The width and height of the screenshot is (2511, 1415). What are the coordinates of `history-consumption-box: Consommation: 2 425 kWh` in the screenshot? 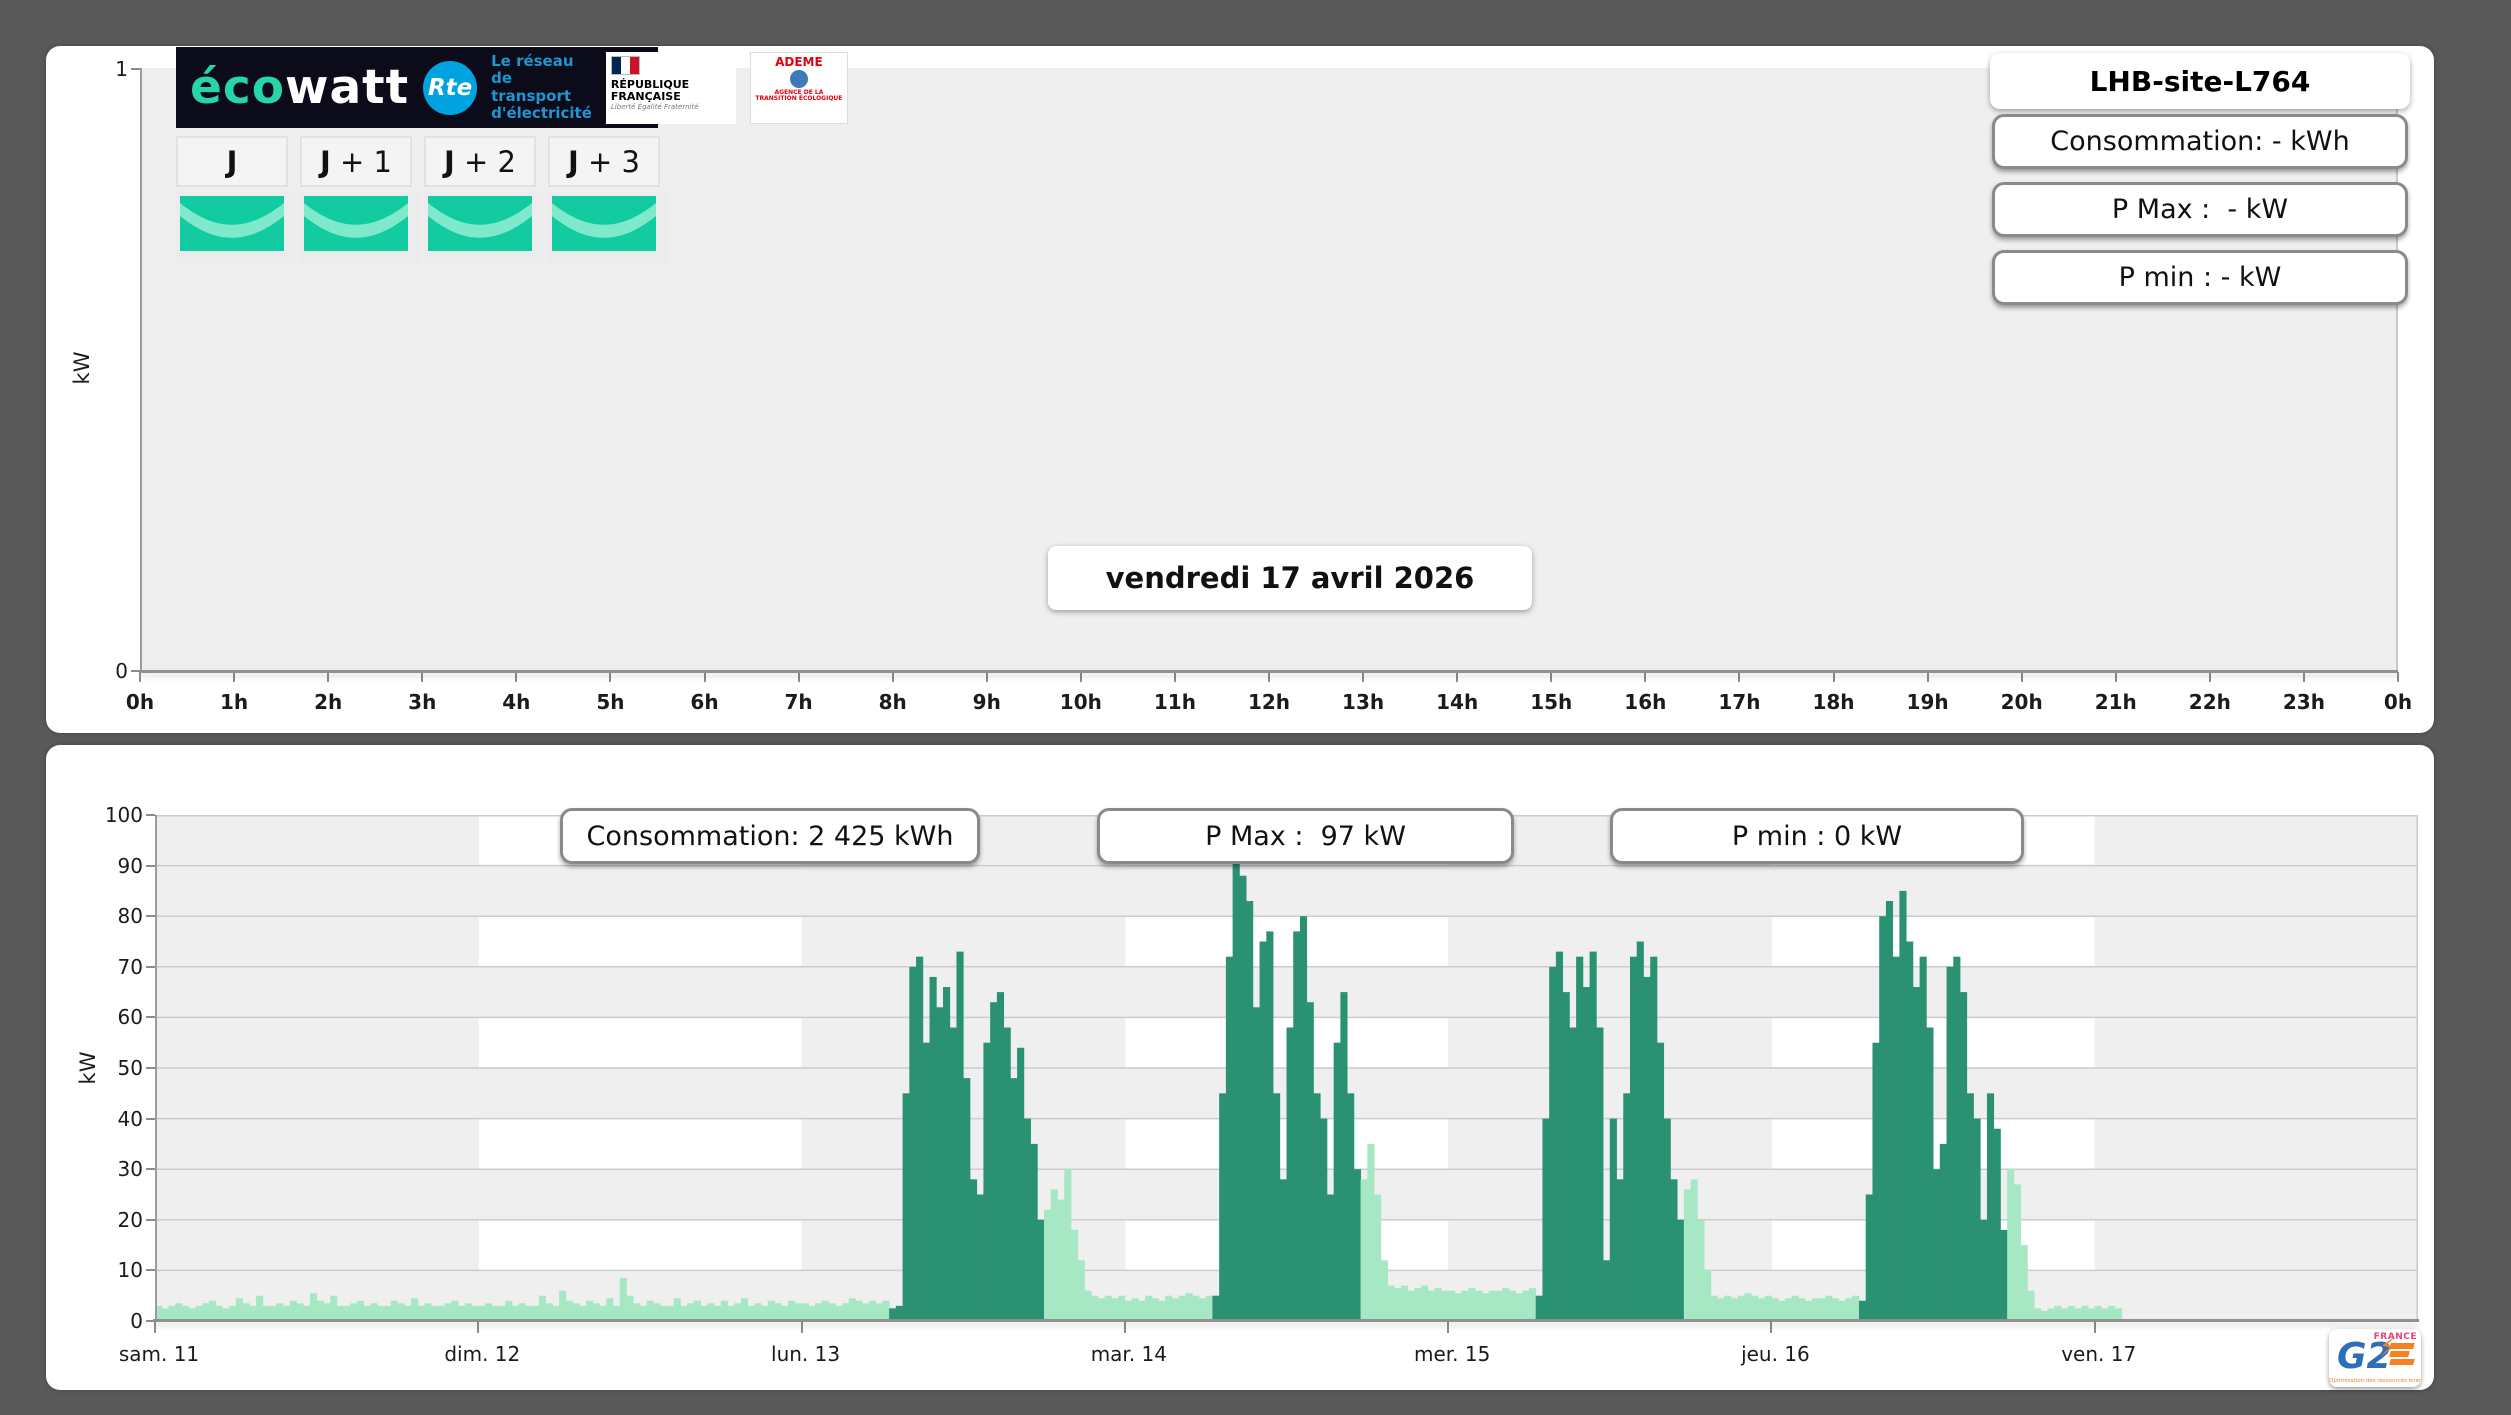 It's located at (770, 836).